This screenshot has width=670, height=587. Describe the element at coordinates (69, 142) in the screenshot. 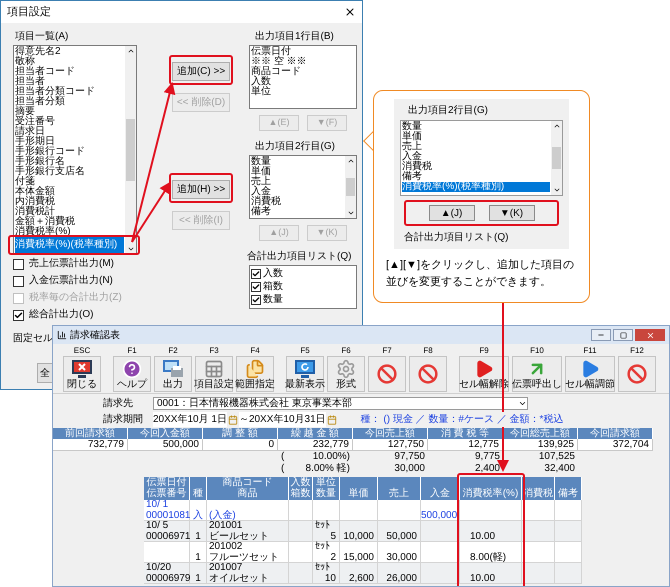

I see `list-item: 手形期日` at that location.